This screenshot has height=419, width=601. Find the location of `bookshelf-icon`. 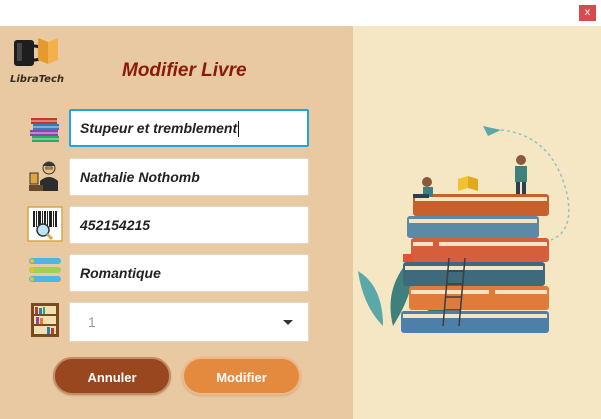

bookshelf-icon is located at coordinates (45, 320).